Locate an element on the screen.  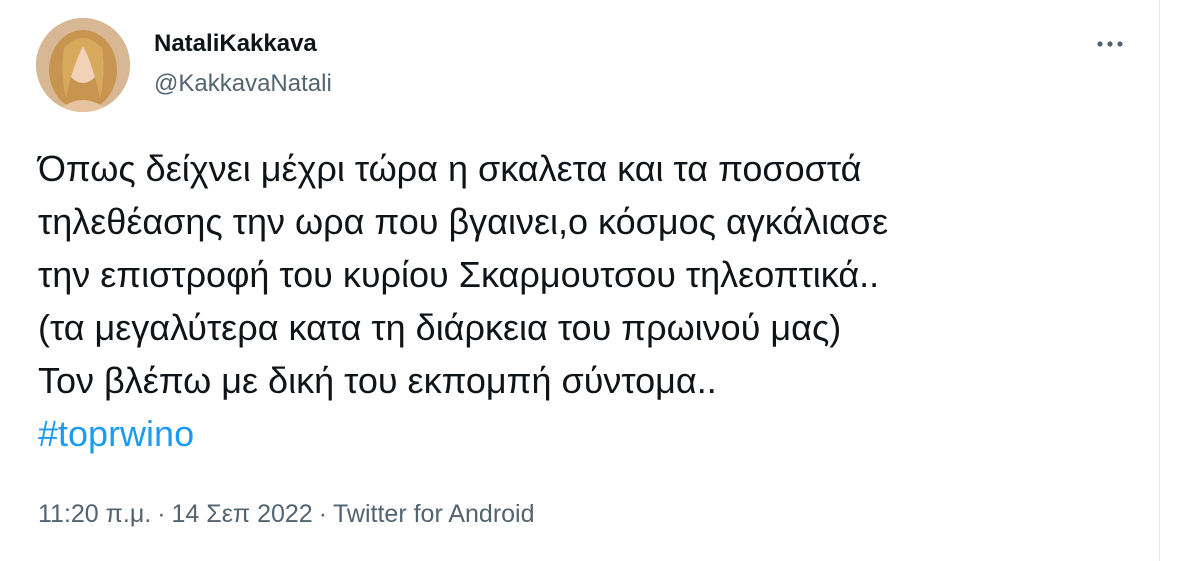
tweet-time-link: 11:20 π.μ. is located at coordinates (94, 514).